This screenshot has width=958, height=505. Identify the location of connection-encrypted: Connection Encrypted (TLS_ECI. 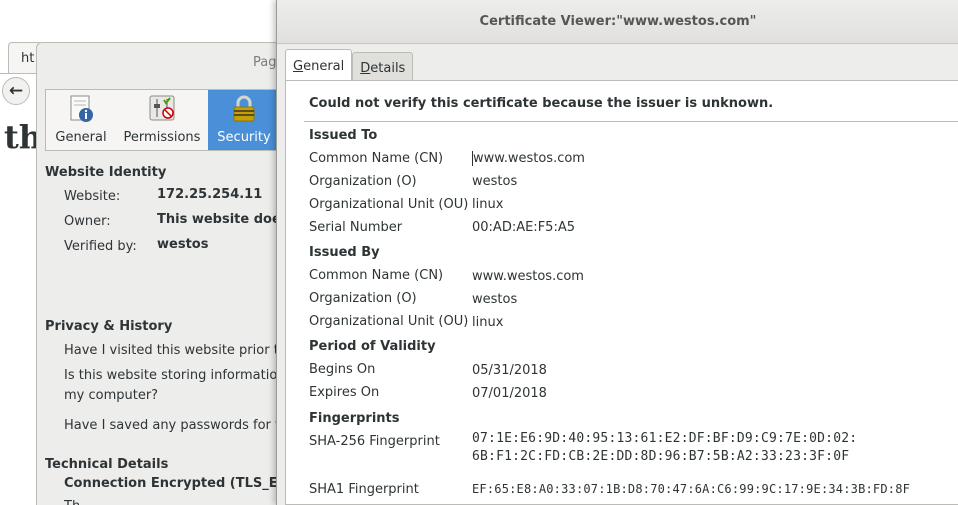
(178, 483).